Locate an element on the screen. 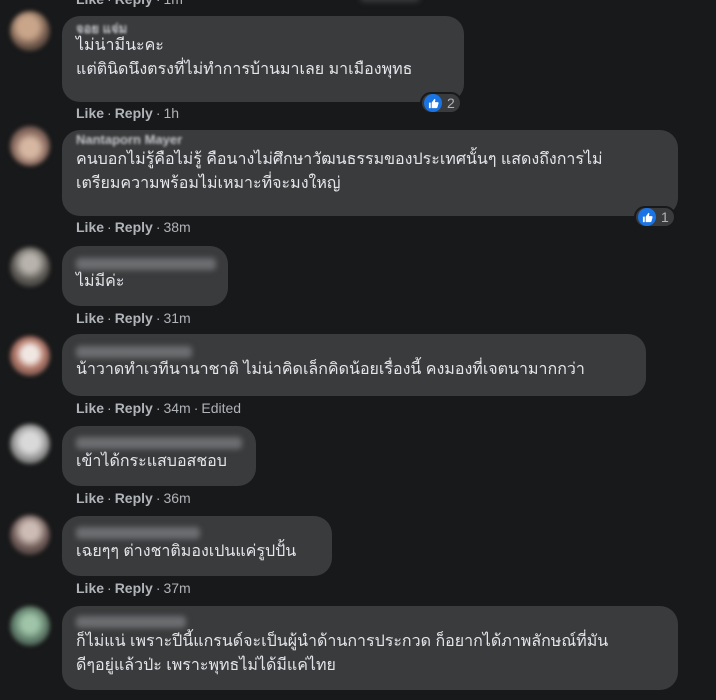 Image resolution: width=716 pixels, height=700 pixels. blurred-reaction is located at coordinates (390, 1).